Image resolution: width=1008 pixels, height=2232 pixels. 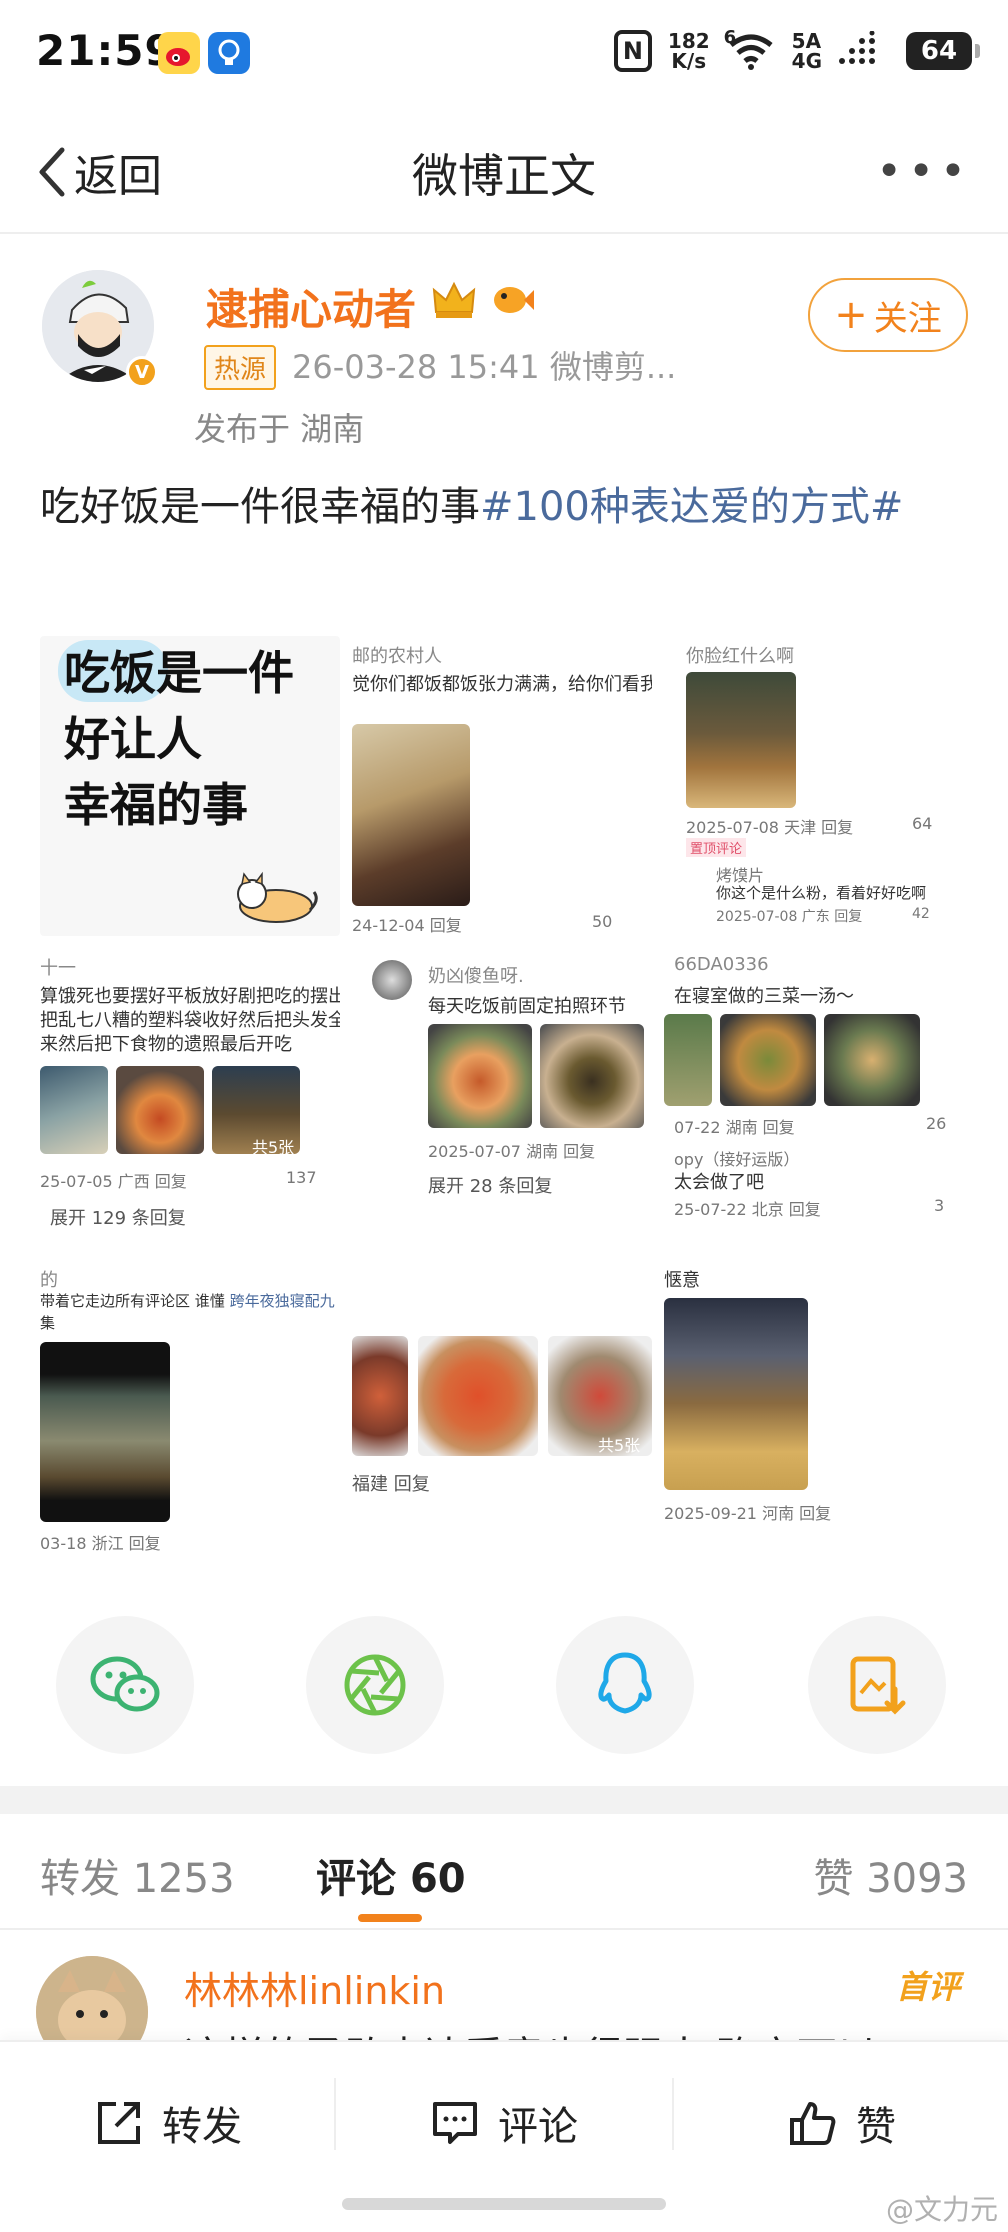 What do you see at coordinates (888, 315) in the screenshot?
I see `follow-button: + 关注` at bounding box center [888, 315].